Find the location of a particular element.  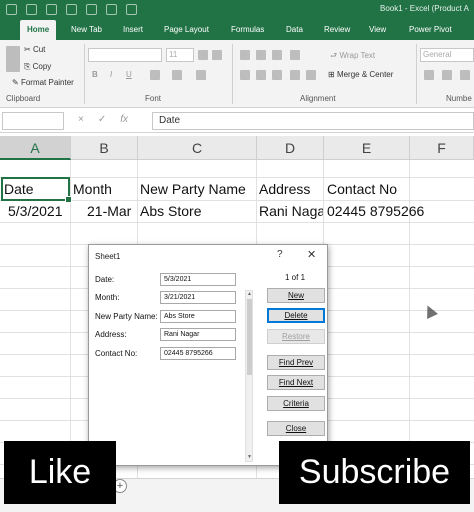

name-box is located at coordinates (33, 121).